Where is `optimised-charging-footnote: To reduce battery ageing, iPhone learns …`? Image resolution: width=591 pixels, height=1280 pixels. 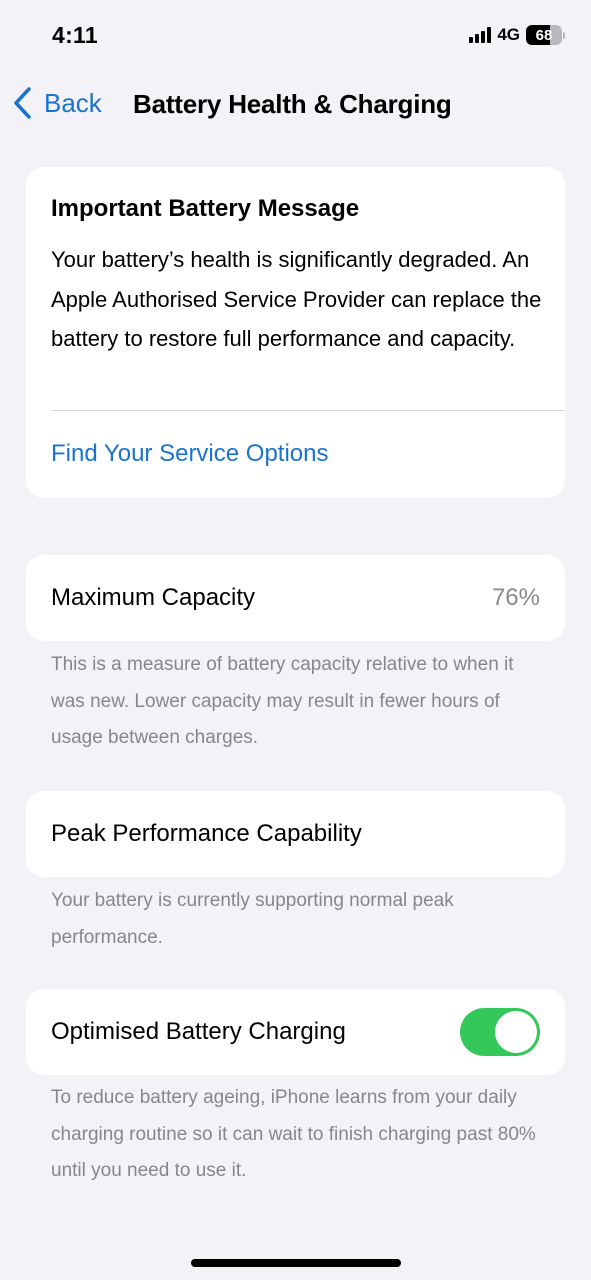 optimised-charging-footnote: To reduce battery ageing, iPhone learns … is located at coordinates (293, 1134).